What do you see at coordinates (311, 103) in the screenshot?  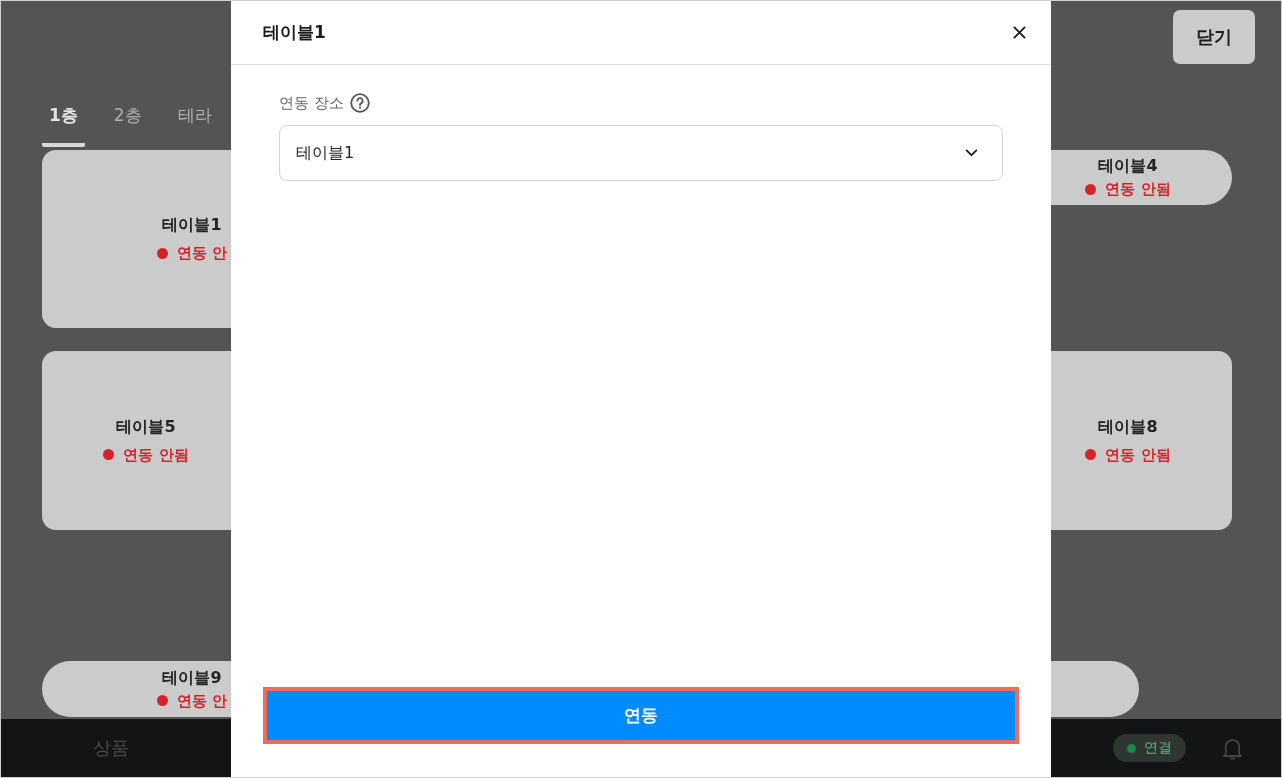 I see `field-label: 연동 장소` at bounding box center [311, 103].